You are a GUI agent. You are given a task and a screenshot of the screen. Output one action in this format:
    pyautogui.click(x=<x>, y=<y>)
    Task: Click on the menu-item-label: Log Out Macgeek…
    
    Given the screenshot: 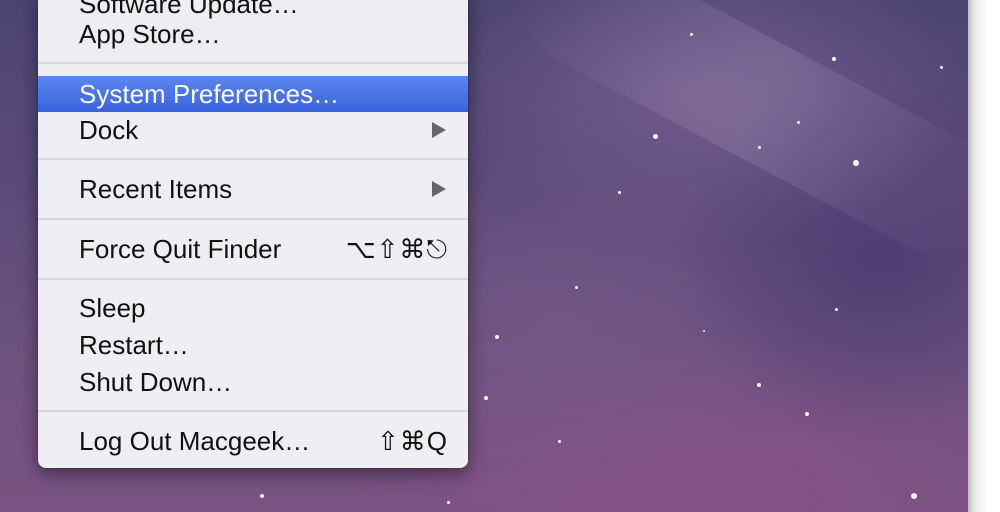 What is the action you would take?
    pyautogui.click(x=195, y=441)
    